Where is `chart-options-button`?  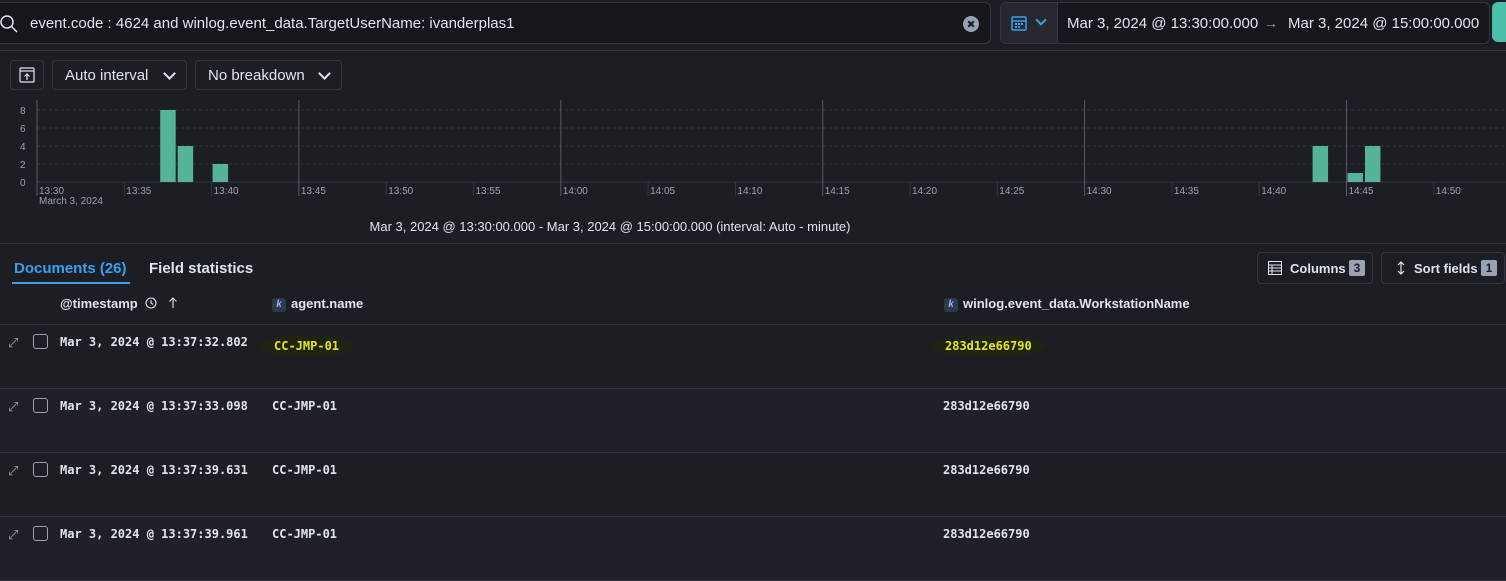 chart-options-button is located at coordinates (27, 75).